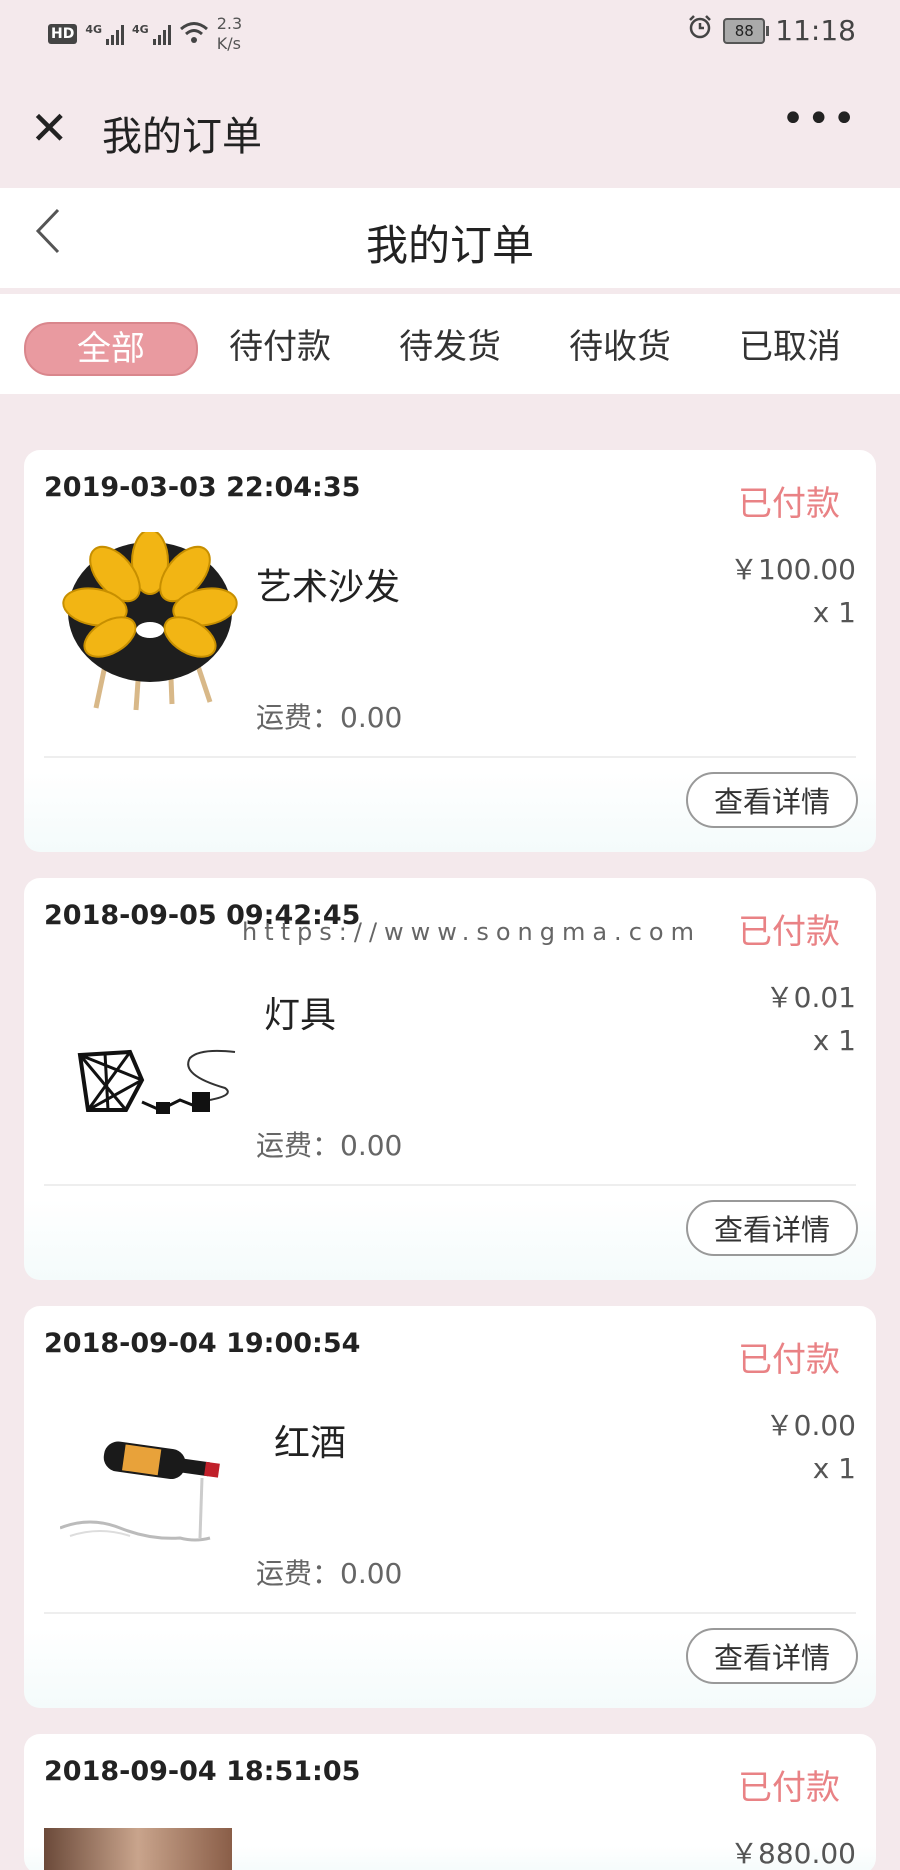 This screenshot has height=1870, width=900. I want to click on order-date: 2018-09-04 18:51:05, so click(202, 1771).